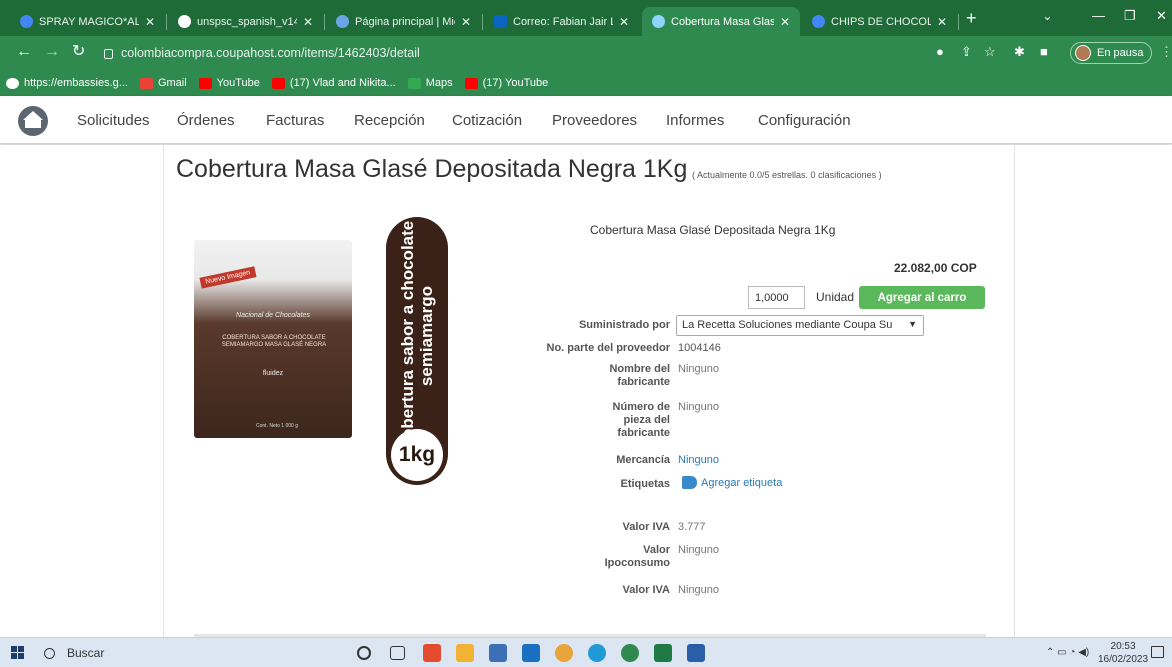 The height and width of the screenshot is (667, 1172). Describe the element at coordinates (698, 460) in the screenshot. I see `commodity-link: Ninguno` at that location.